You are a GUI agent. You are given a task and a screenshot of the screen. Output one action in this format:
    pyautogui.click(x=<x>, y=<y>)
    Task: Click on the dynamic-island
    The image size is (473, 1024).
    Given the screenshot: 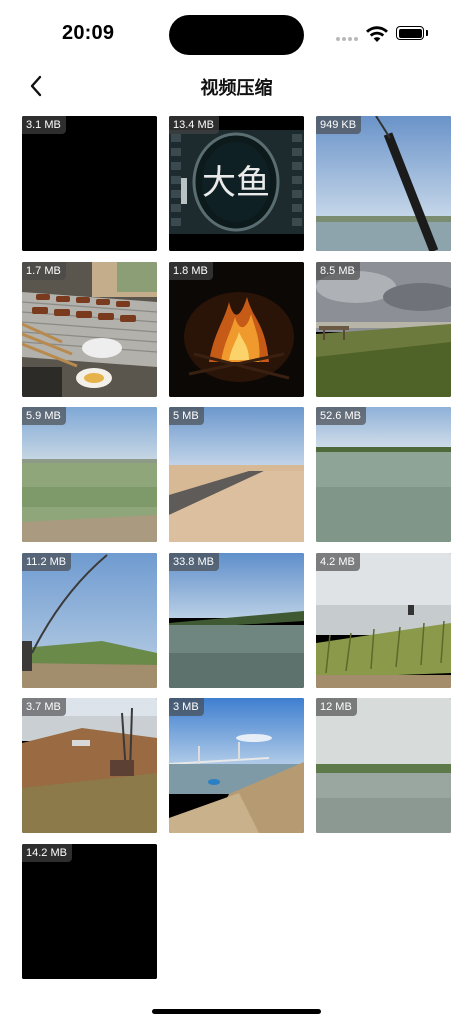 What is the action you would take?
    pyautogui.click(x=236, y=35)
    